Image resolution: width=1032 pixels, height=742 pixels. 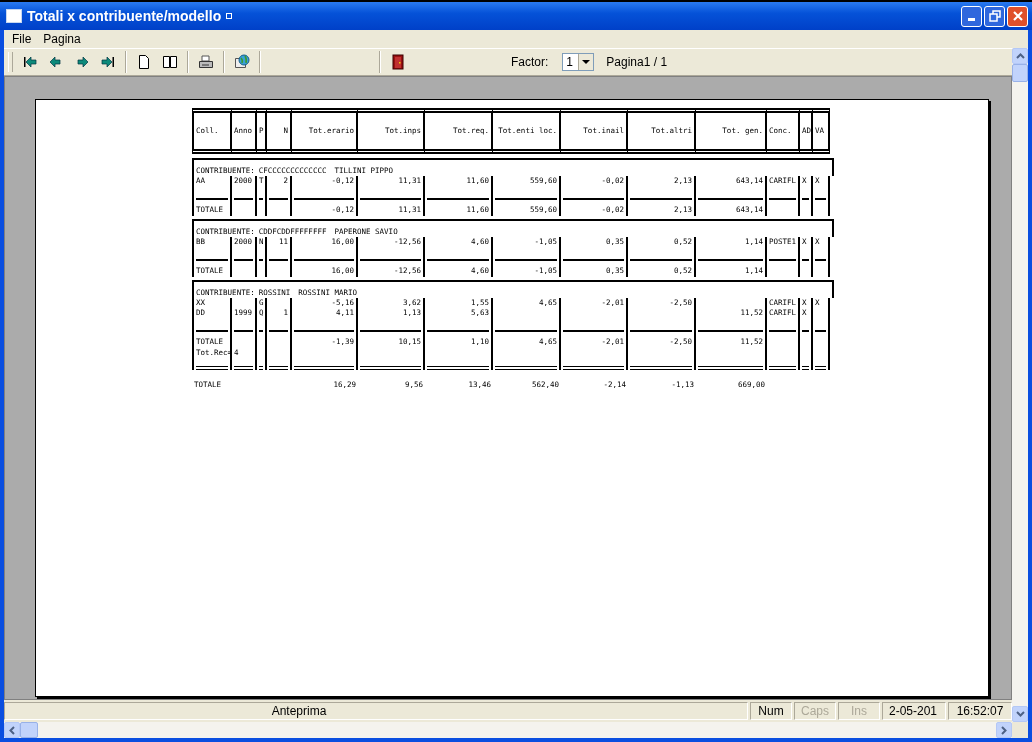 I want to click on dropdown-arrow-icon, so click(x=586, y=62).